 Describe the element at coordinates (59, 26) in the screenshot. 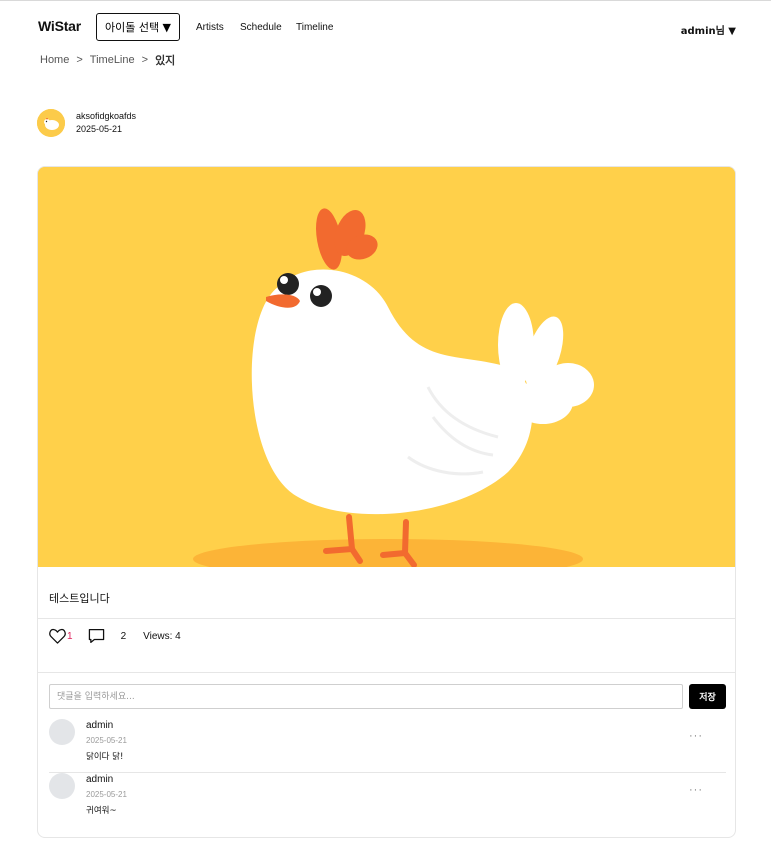

I see `logo: WiStar` at that location.